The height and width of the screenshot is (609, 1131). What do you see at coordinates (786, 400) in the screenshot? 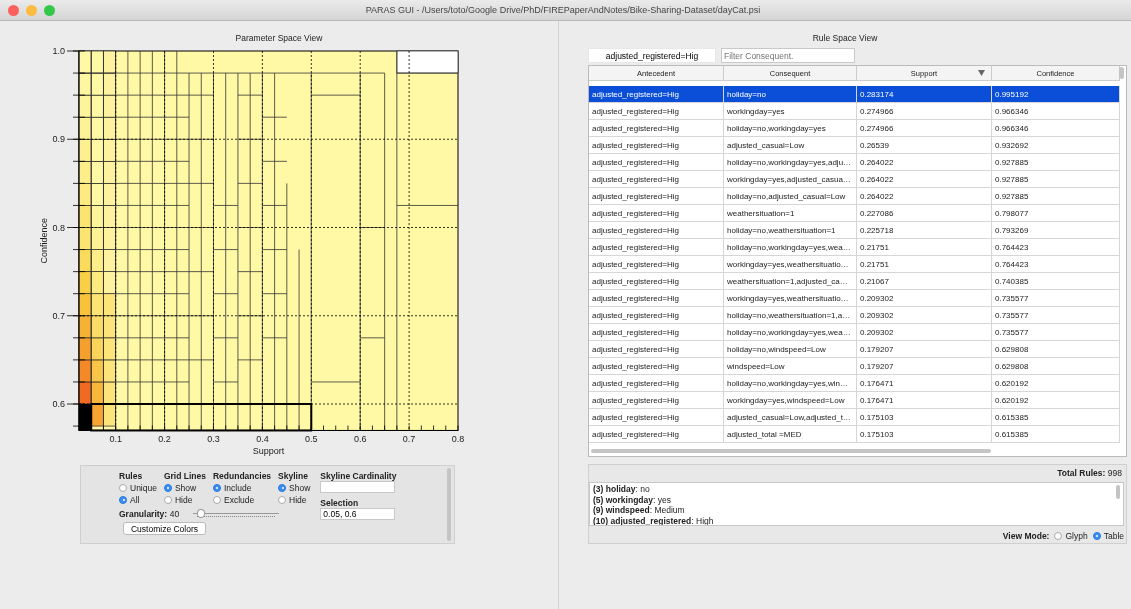
I see `table-cell: workingday=yes,windspeed=Low` at bounding box center [786, 400].